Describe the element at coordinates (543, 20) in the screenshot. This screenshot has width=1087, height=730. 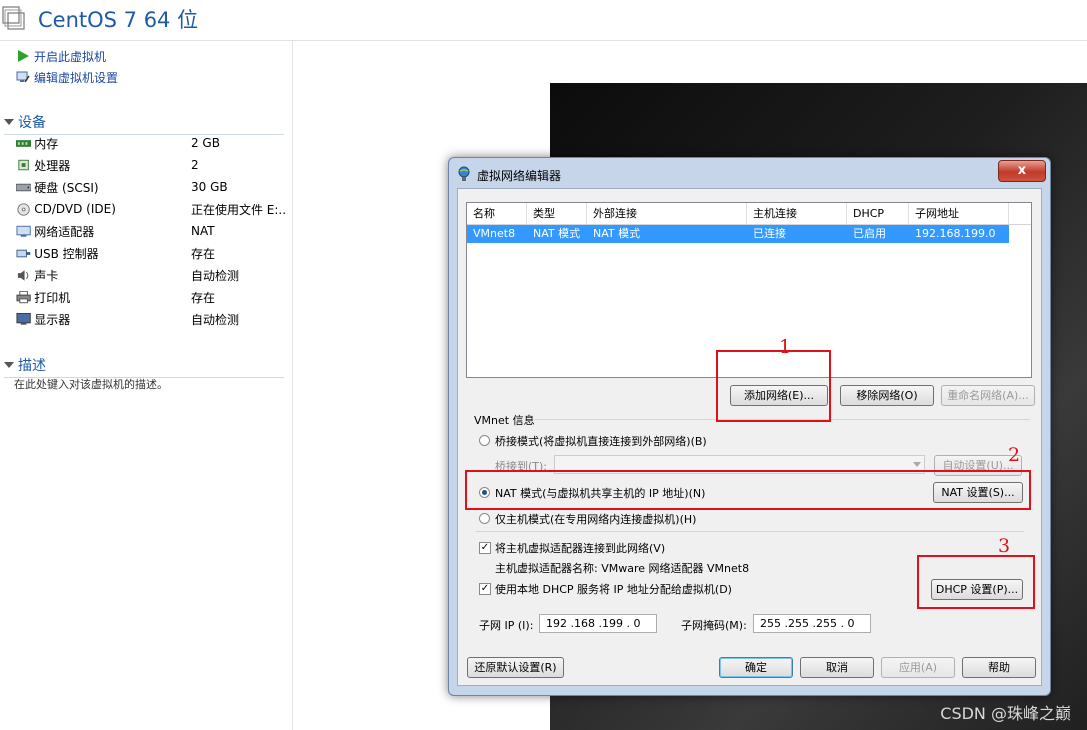
I see `vm-header: CentOS 7 64 位` at that location.